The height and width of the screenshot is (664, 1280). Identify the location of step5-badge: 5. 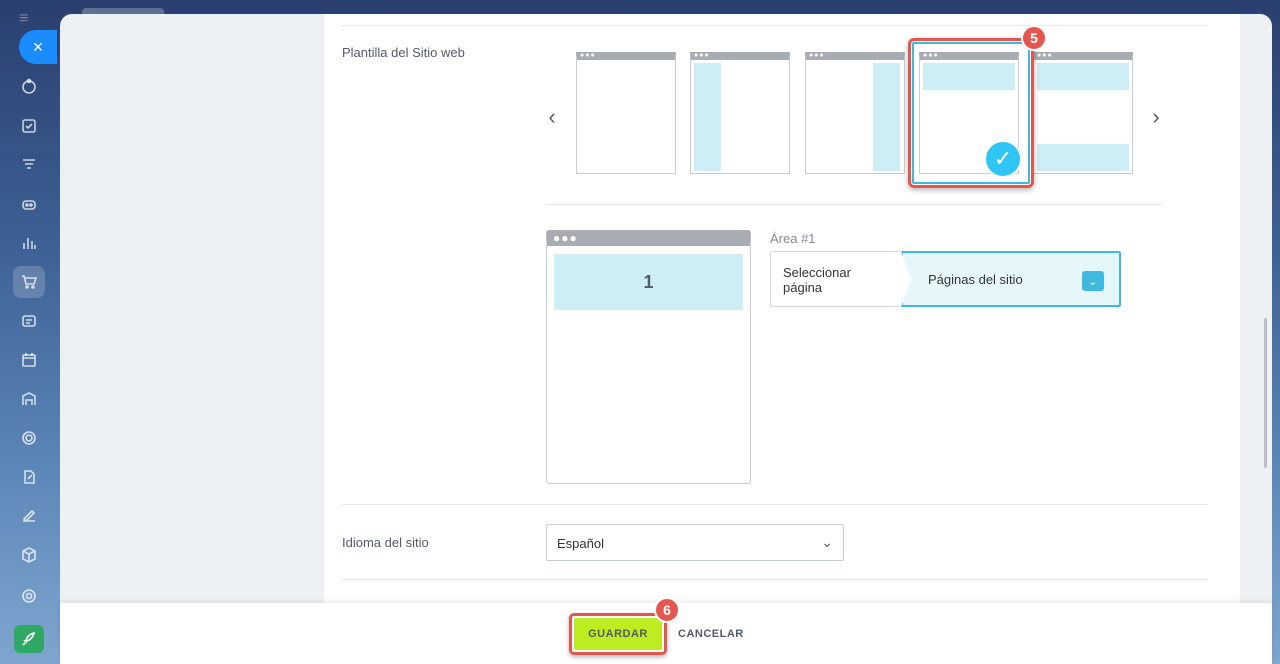
(1034, 38).